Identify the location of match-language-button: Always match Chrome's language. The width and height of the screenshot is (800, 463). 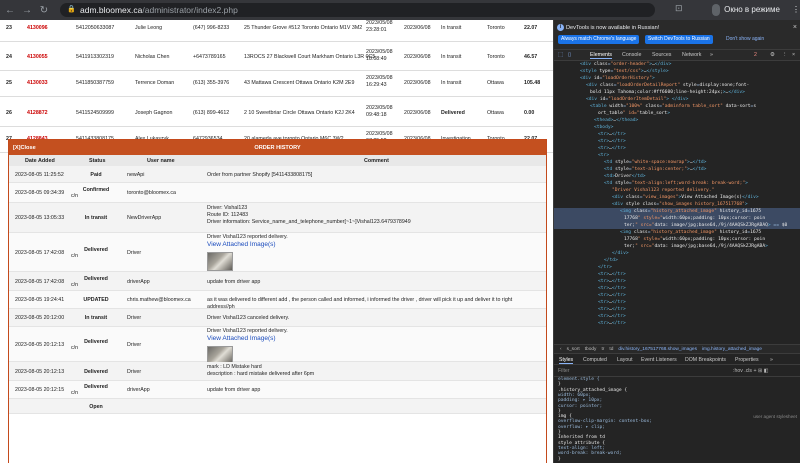
(599, 39).